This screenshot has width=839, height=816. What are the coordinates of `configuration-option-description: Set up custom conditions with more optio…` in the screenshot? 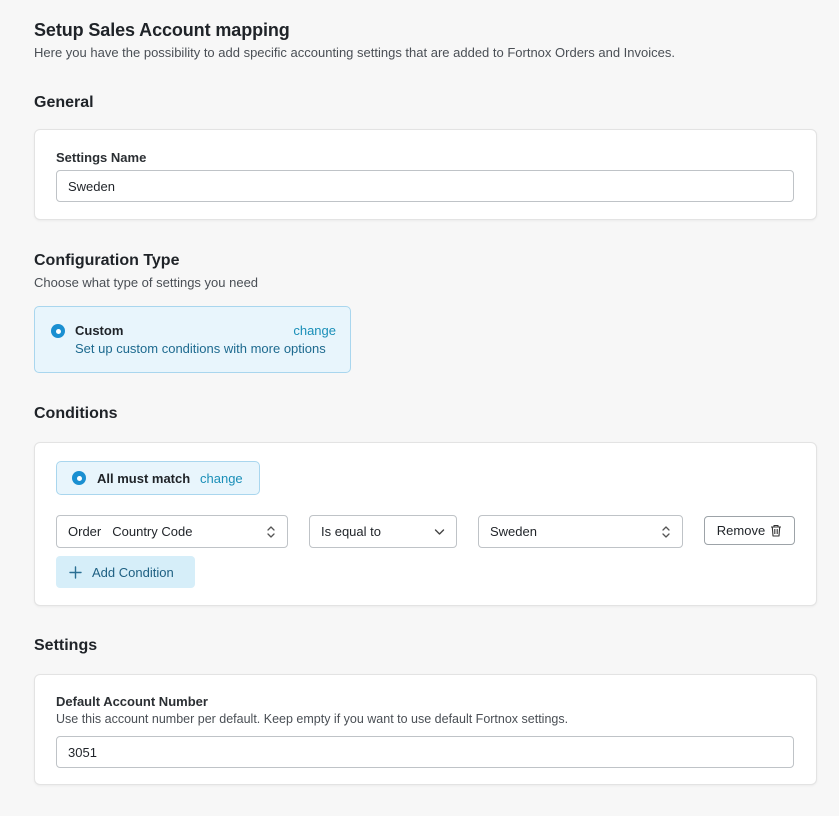 It's located at (200, 348).